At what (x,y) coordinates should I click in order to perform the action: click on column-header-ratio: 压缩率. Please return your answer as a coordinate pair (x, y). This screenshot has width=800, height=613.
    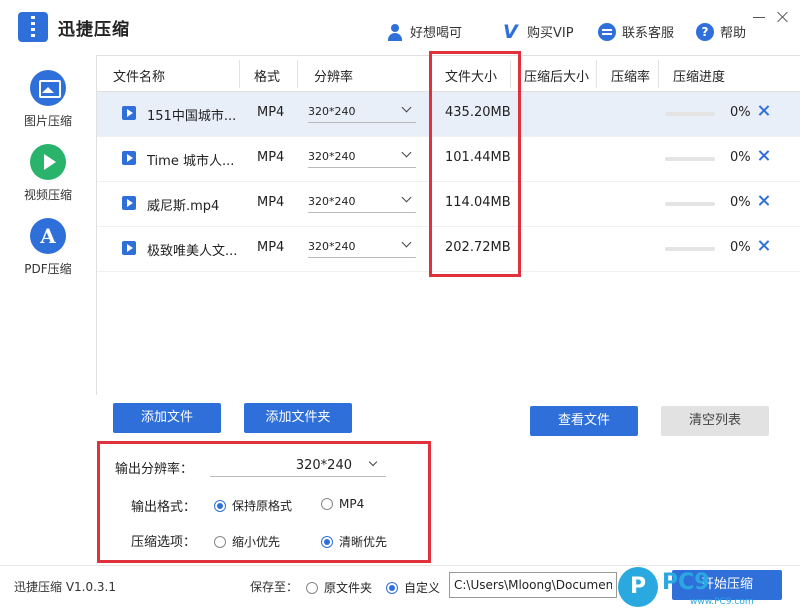
    Looking at the image, I should click on (631, 77).